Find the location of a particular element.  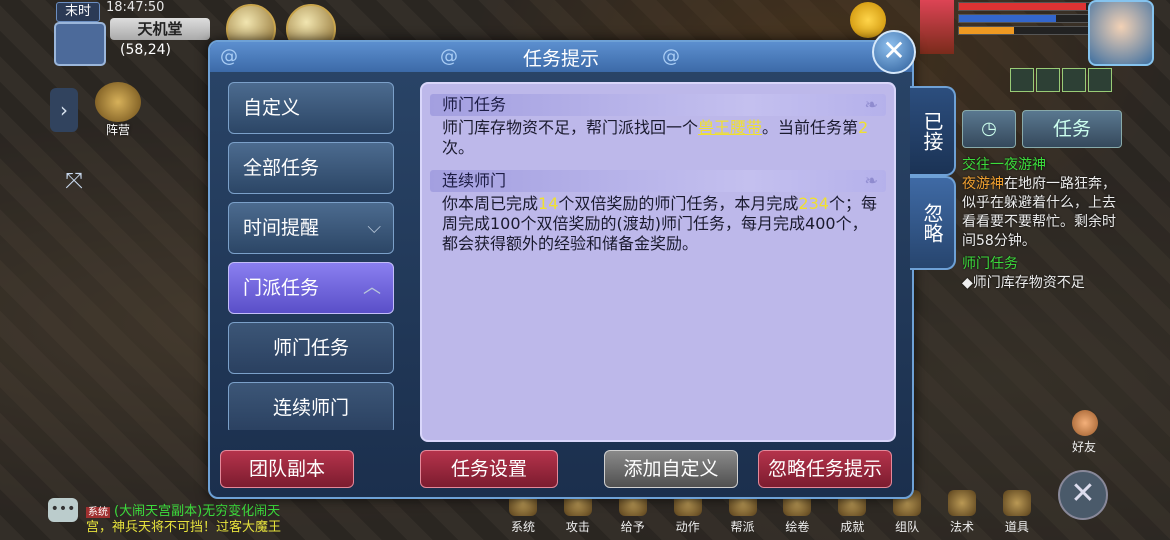

chat-text: (大闹天宫副本)无穷变化闹天 is located at coordinates (197, 511).